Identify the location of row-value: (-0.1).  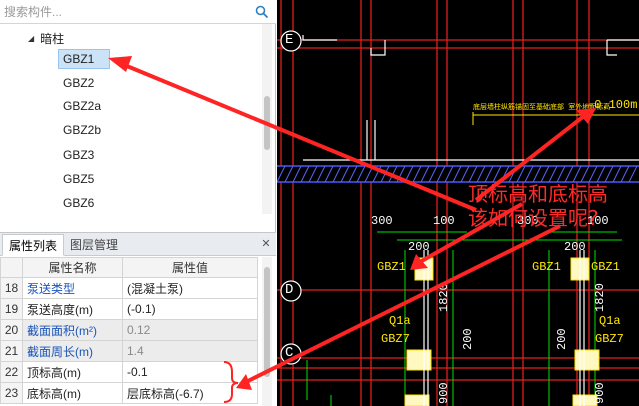
(190, 309).